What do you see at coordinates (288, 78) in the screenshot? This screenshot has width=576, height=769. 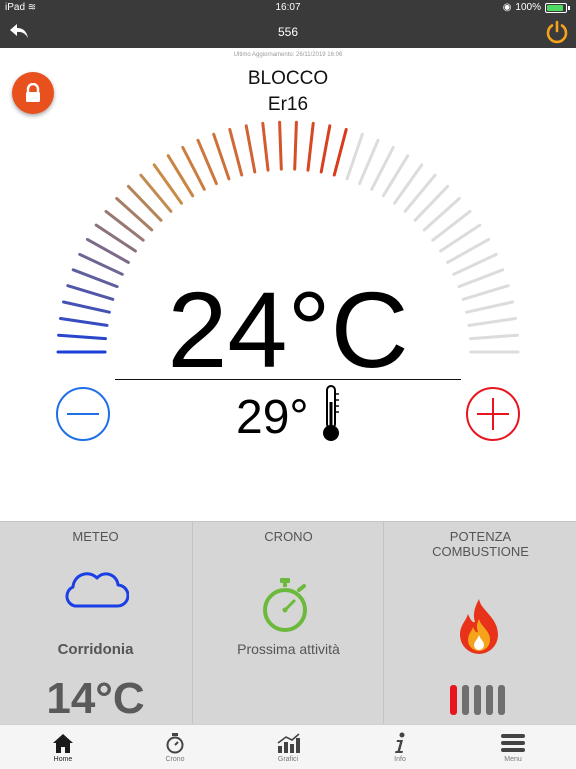 I see `stove-state: BLOCCO` at bounding box center [288, 78].